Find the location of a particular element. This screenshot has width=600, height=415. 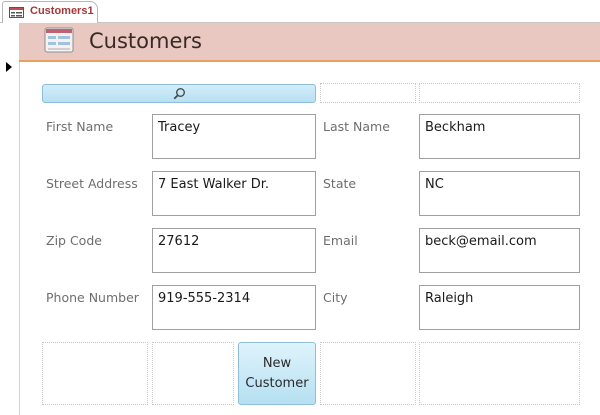

new-customer-button-label-line2: Customer is located at coordinates (277, 383).